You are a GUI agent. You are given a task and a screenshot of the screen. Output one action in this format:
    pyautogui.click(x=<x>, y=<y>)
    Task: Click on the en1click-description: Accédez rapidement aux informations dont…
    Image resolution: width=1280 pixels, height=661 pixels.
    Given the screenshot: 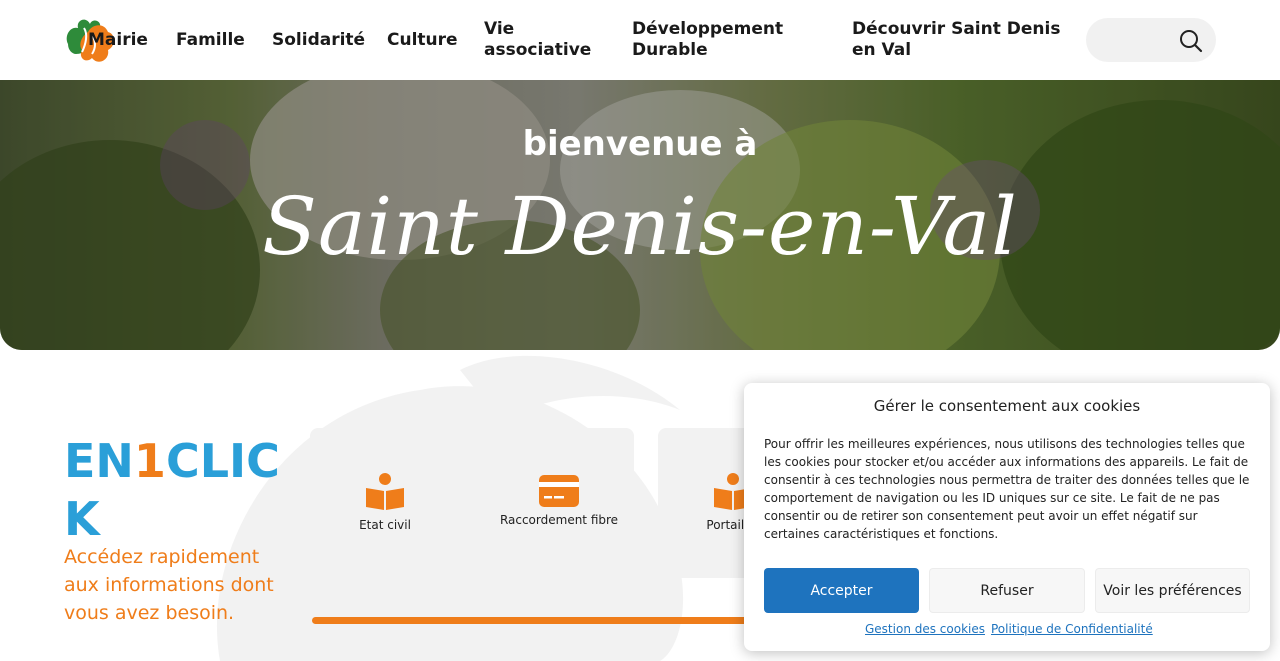 What is the action you would take?
    pyautogui.click(x=169, y=585)
    